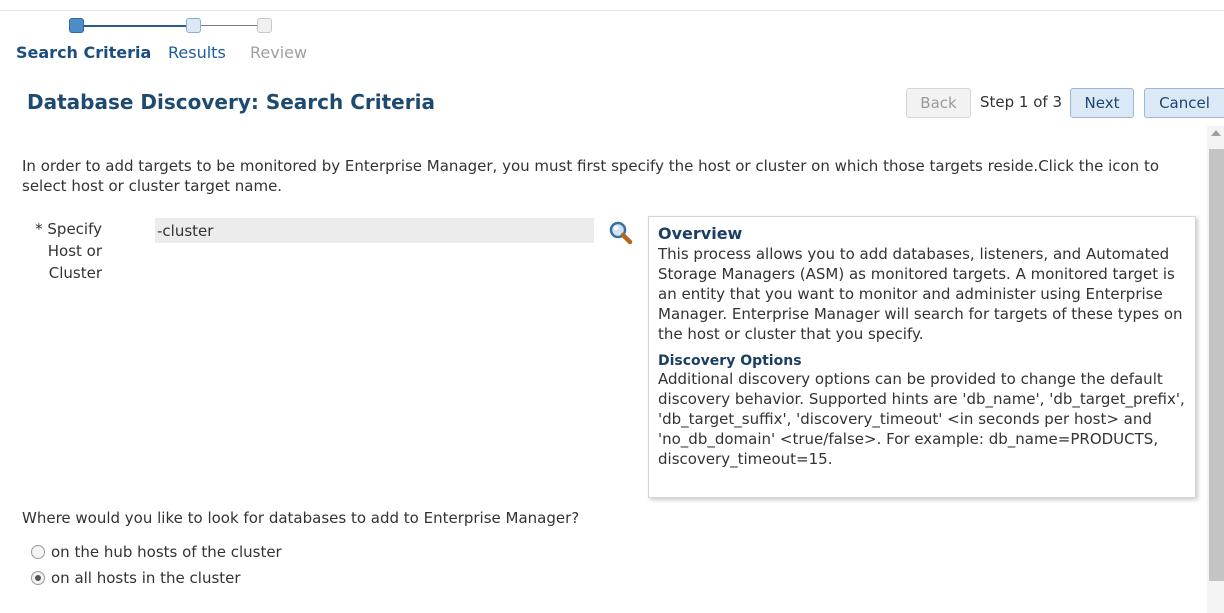 The height and width of the screenshot is (613, 1224). I want to click on radio-button-unselected, so click(38, 552).